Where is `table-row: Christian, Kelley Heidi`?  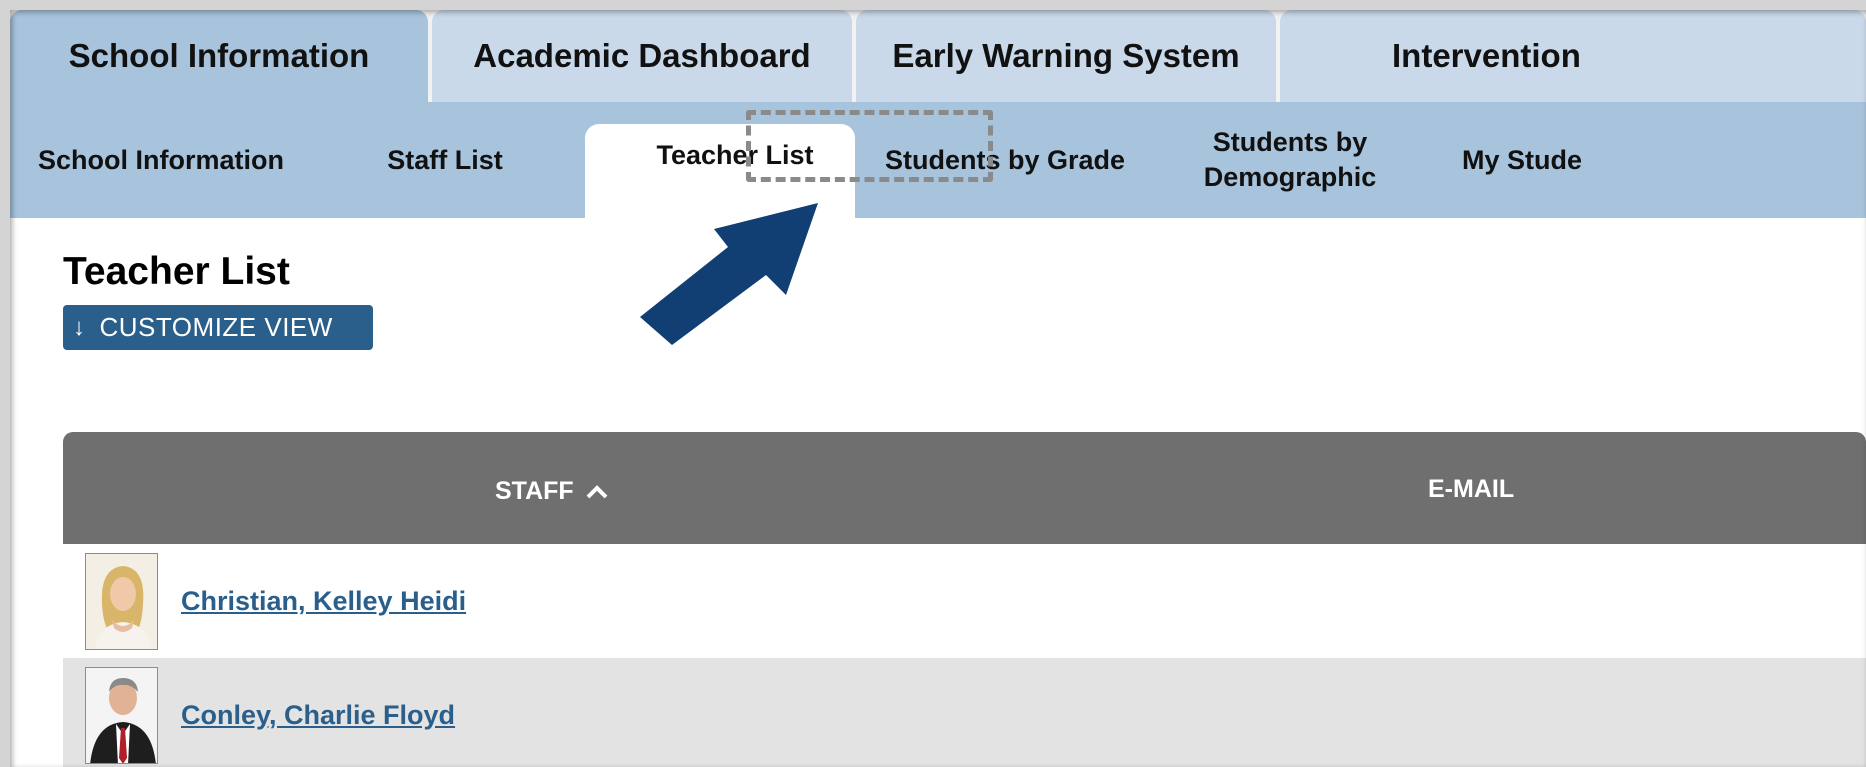 table-row: Christian, Kelley Heidi is located at coordinates (964, 601).